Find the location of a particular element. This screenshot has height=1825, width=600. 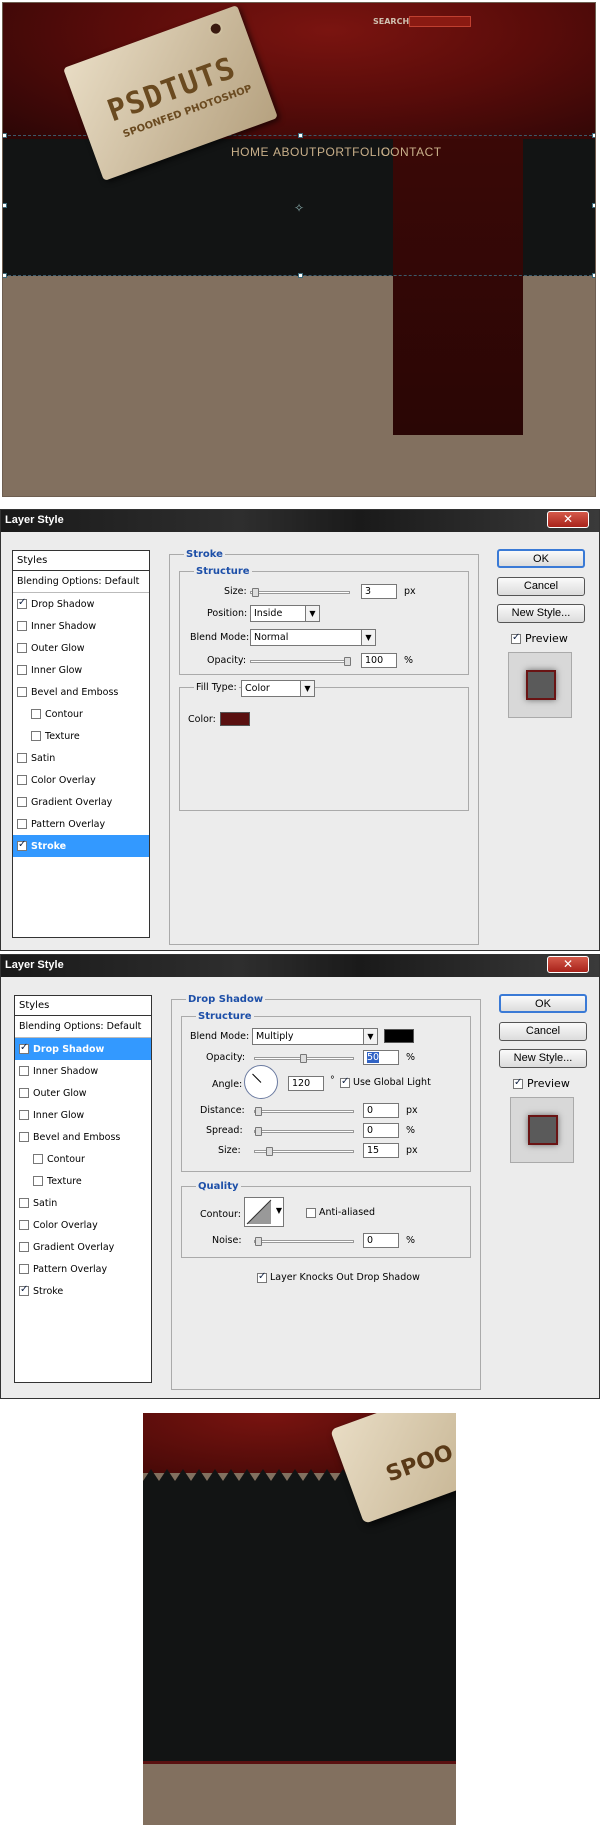

opacity-slider is located at coordinates (300, 661).